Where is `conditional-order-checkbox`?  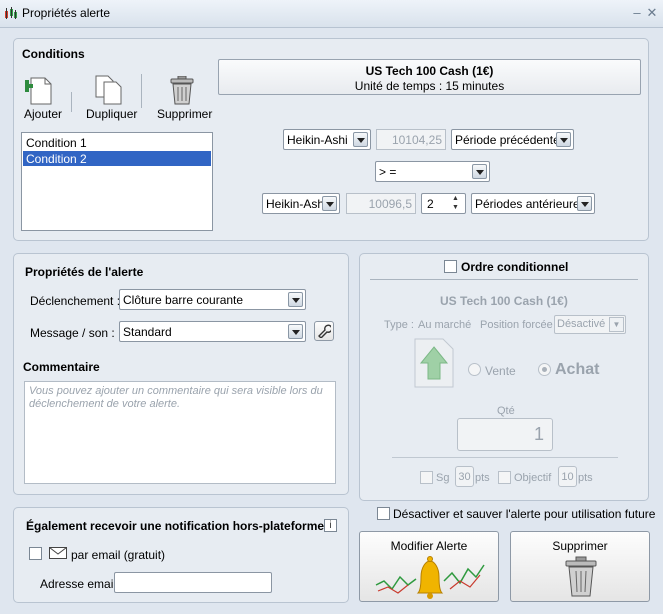
conditional-order-checkbox is located at coordinates (450, 266).